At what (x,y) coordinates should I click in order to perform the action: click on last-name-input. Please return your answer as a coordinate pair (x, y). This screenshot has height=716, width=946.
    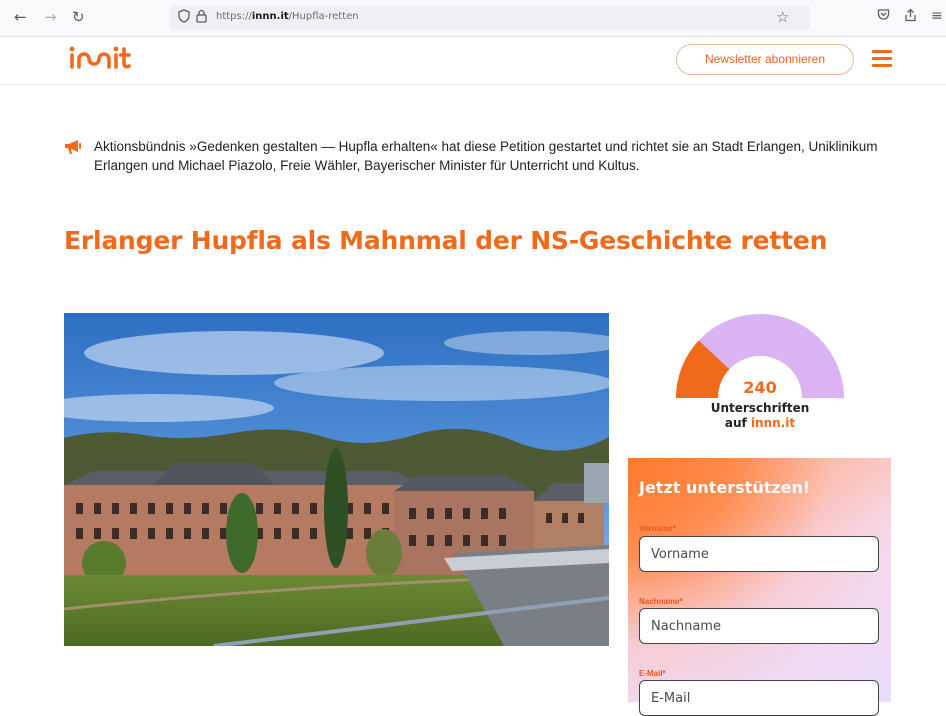
    Looking at the image, I should click on (759, 626).